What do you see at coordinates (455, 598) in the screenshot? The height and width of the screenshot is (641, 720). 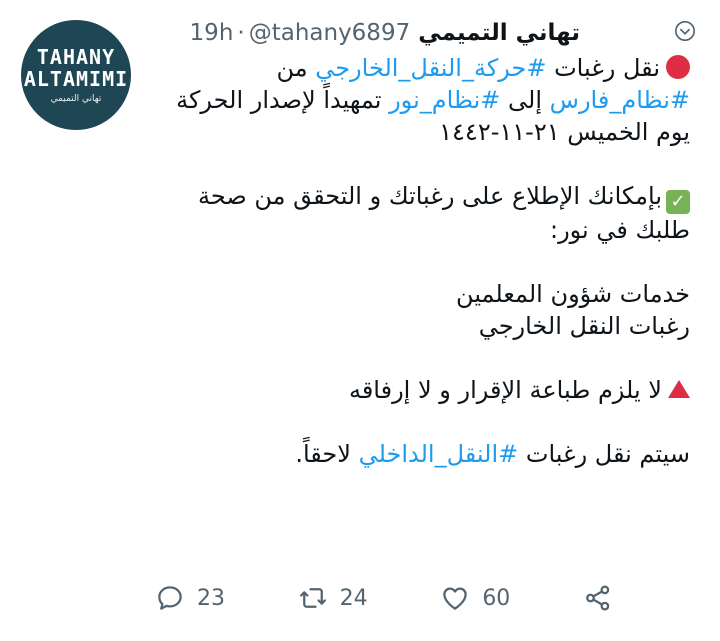 I see `heart-icon` at bounding box center [455, 598].